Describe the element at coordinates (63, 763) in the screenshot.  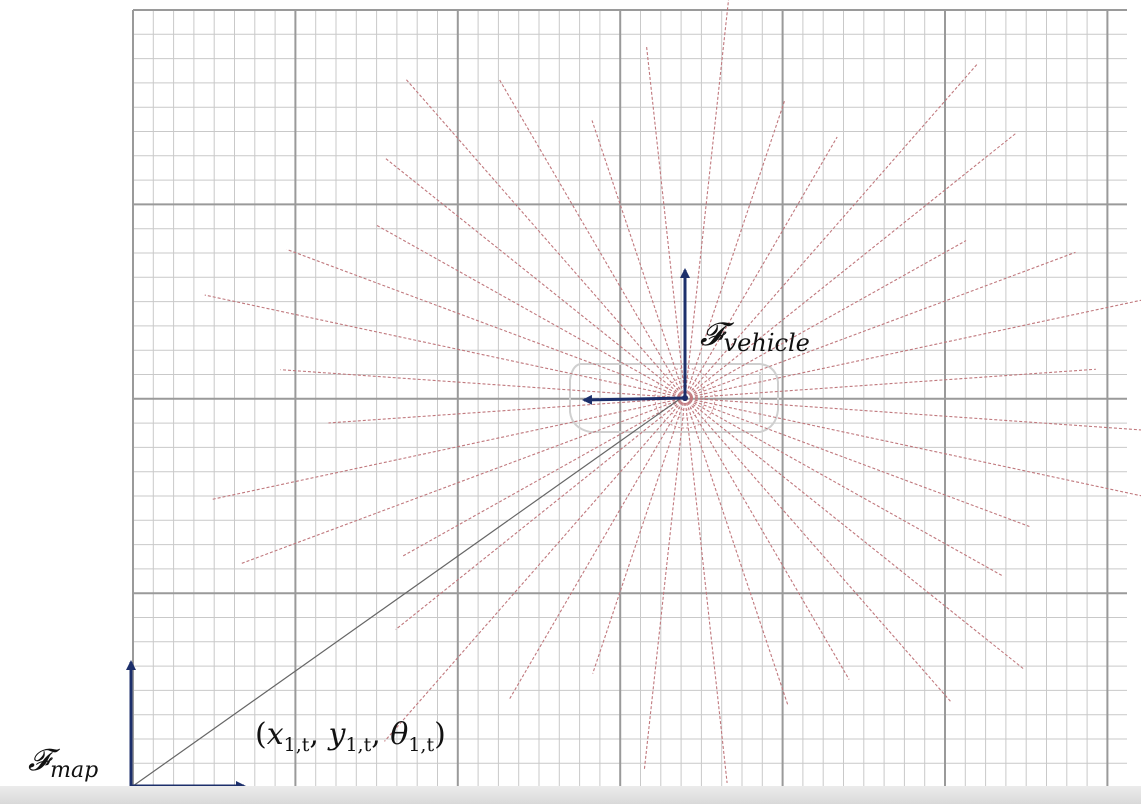
I see `map-frame-label: 𝓕map` at that location.